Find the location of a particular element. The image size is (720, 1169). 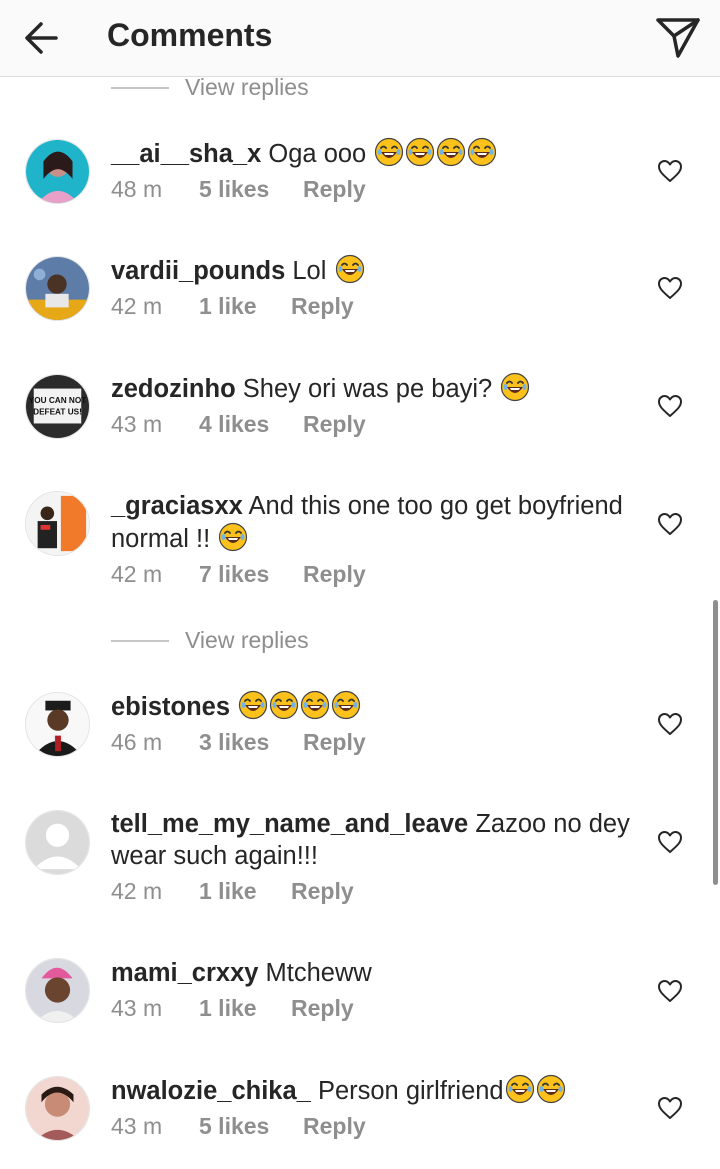

comment-likes: 4 likes is located at coordinates (234, 424).